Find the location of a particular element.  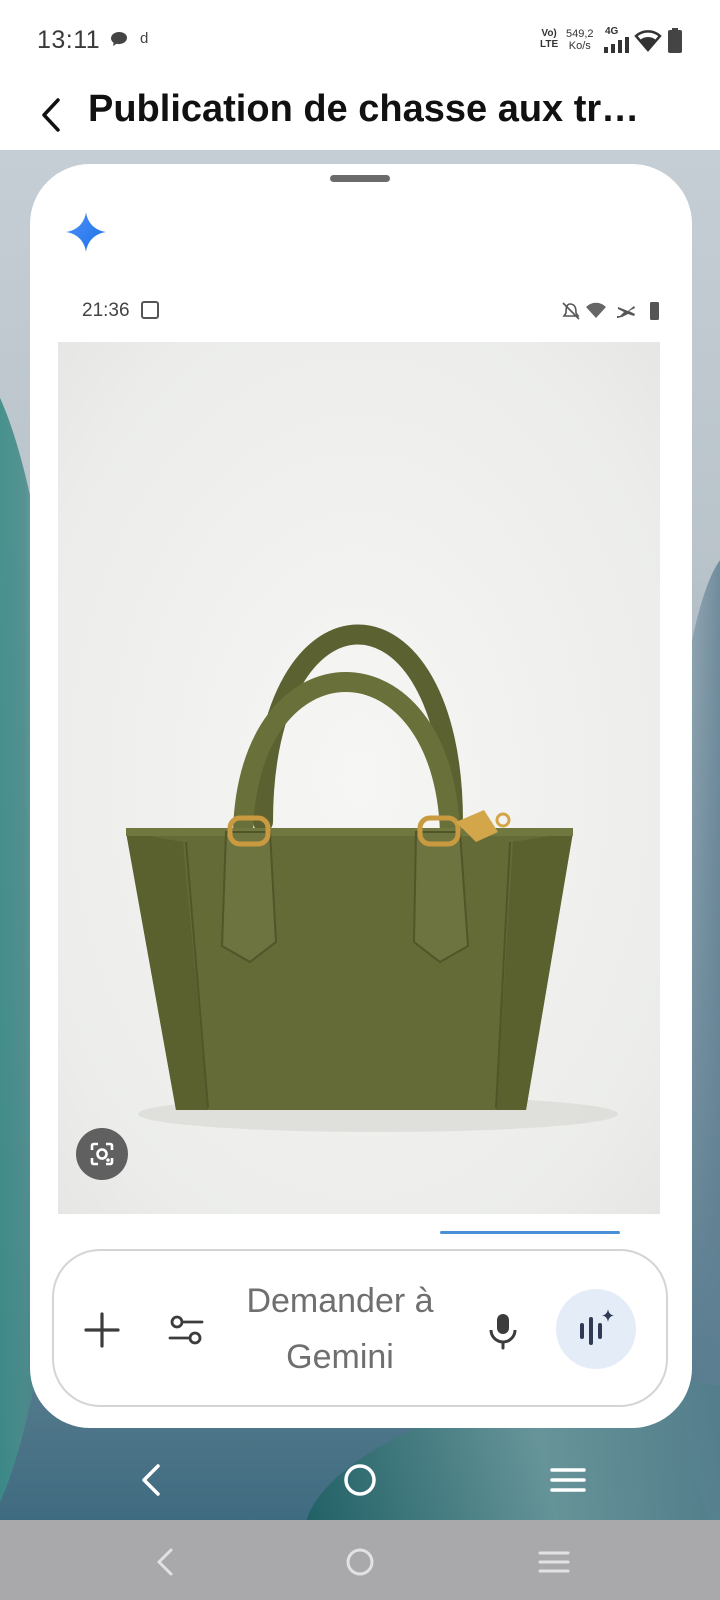

network-type: 4G is located at coordinates (612, 31).